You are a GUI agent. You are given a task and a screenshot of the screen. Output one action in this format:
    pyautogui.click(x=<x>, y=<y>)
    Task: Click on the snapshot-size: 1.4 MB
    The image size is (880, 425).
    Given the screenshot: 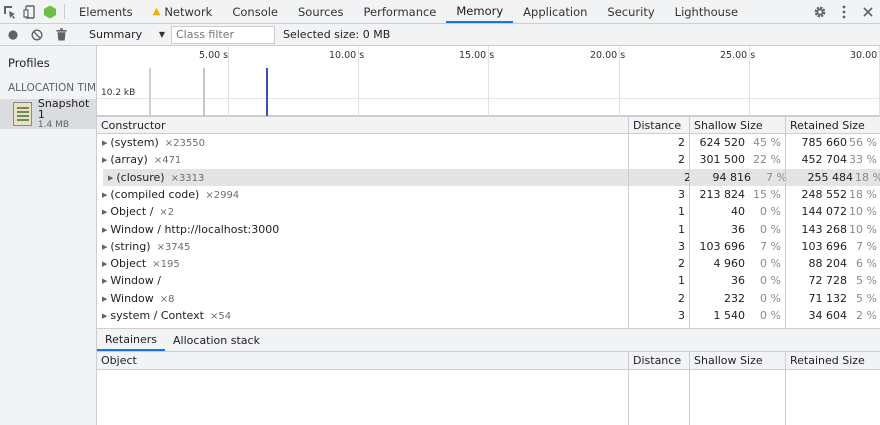 What is the action you would take?
    pyautogui.click(x=53, y=124)
    